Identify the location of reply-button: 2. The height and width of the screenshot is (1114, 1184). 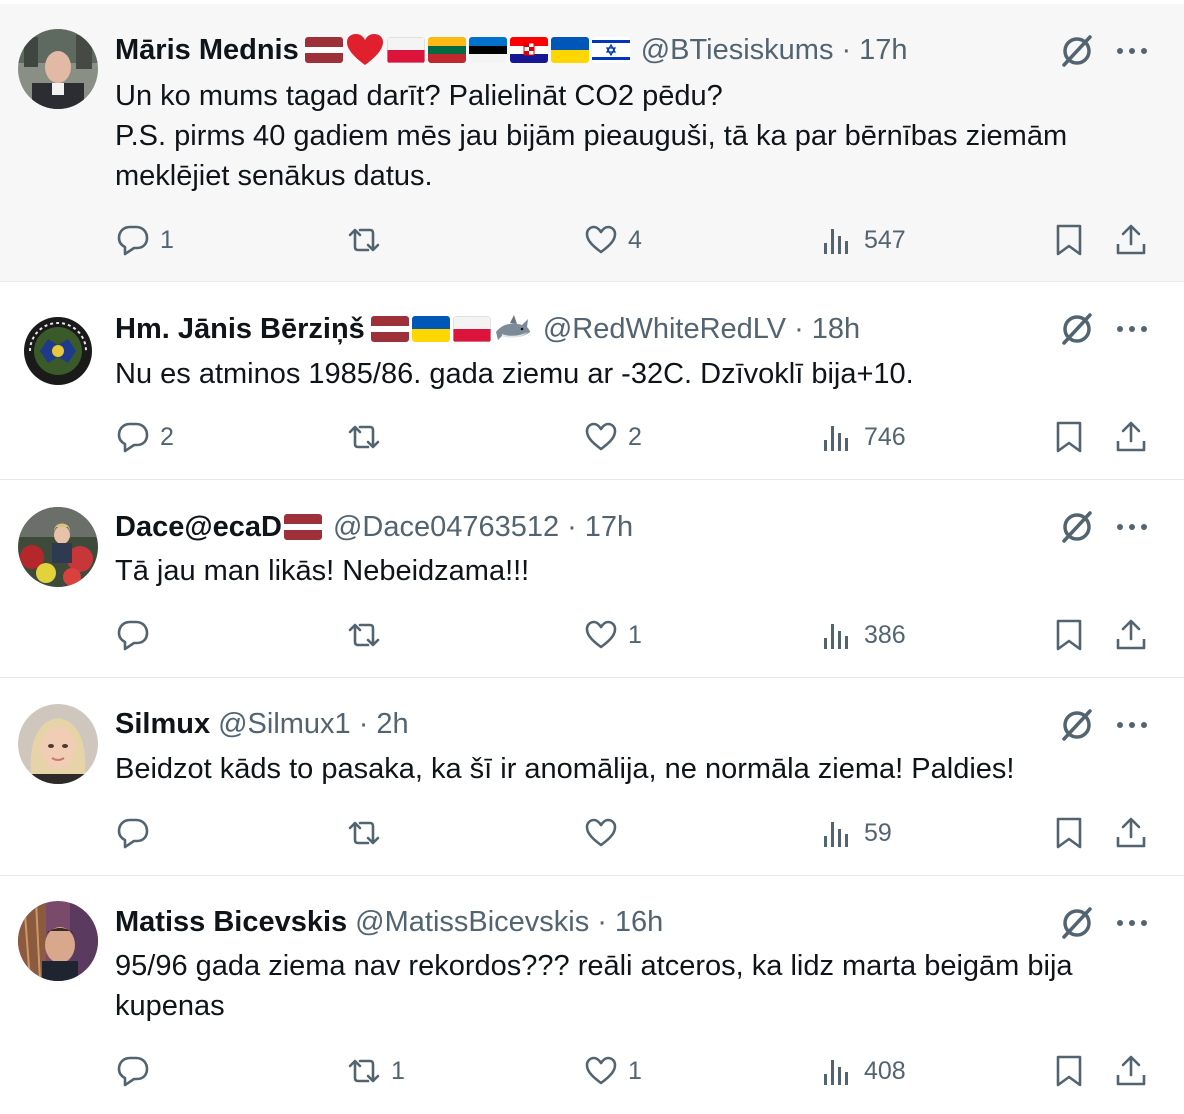
(145, 437).